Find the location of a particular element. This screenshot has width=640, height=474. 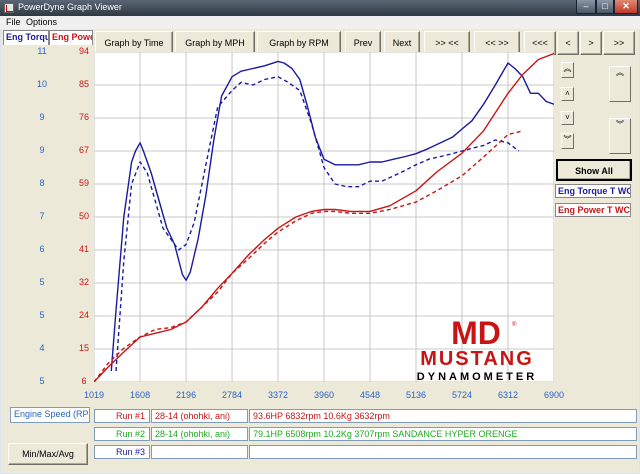

rpm-tick-label: 6312 is located at coordinates (508, 395).